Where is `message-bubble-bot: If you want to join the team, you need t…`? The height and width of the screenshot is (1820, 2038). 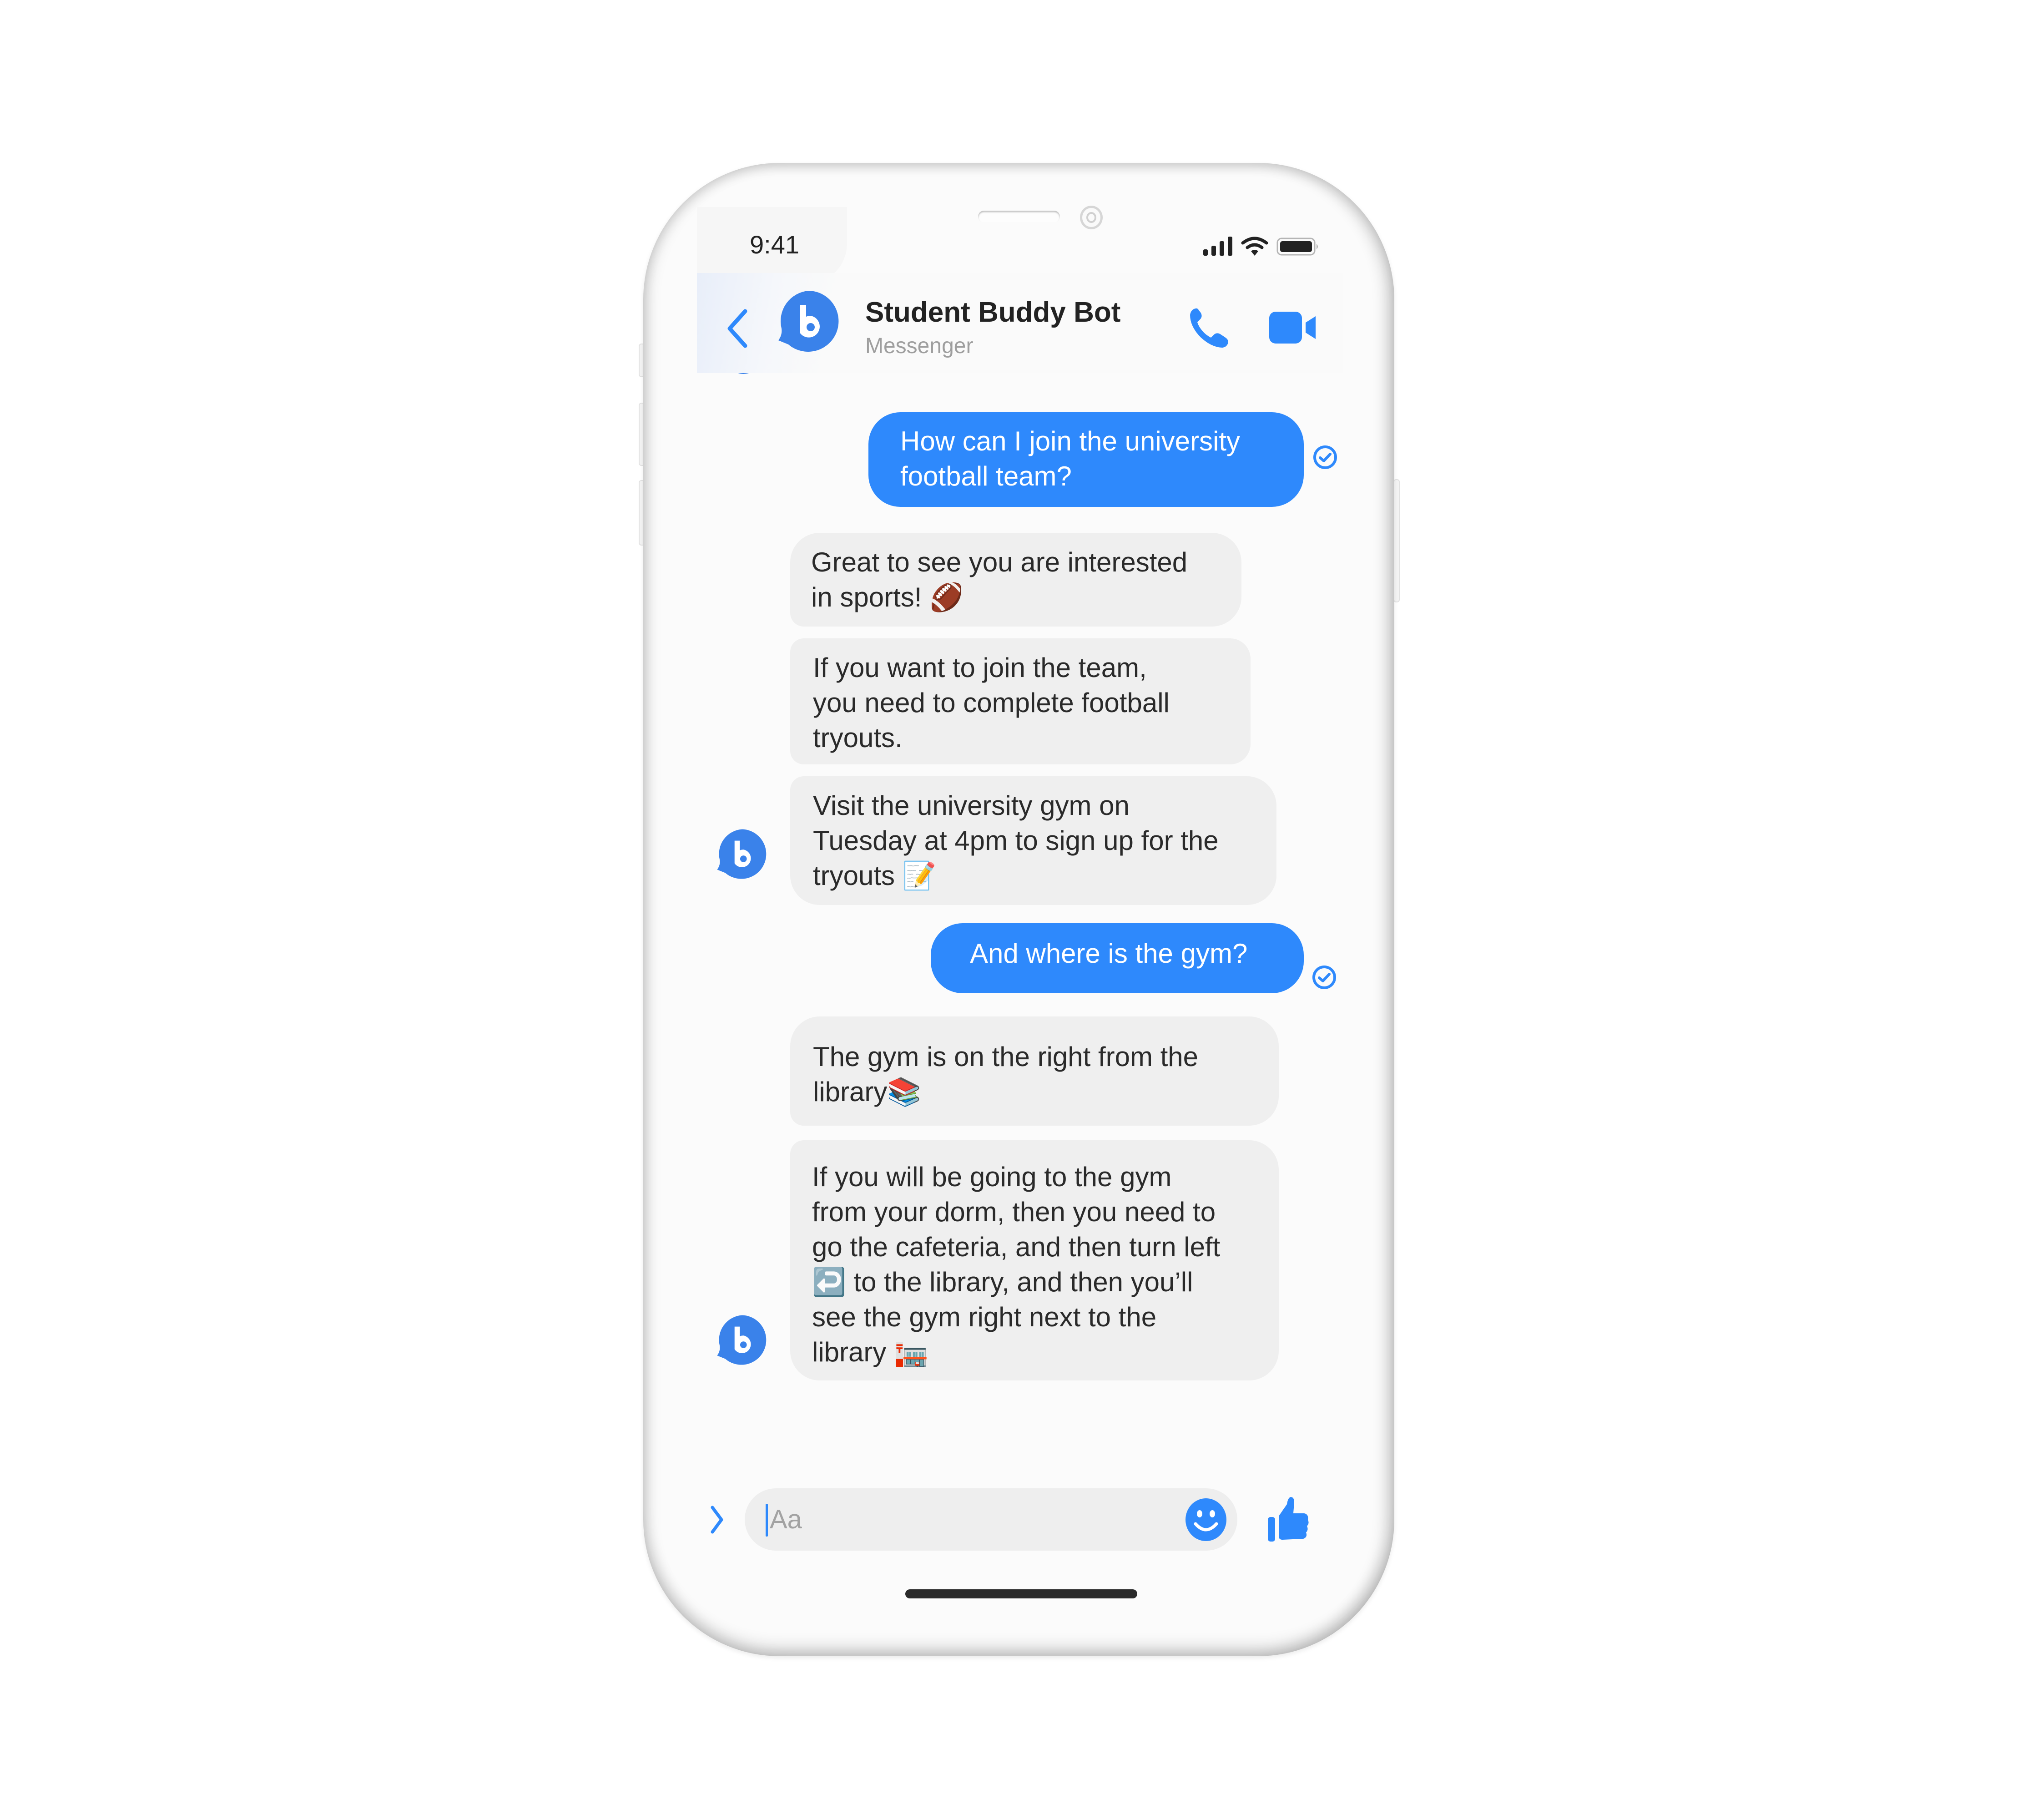
message-bubble-bot: If you want to join the team, you need t… is located at coordinates (1020, 701).